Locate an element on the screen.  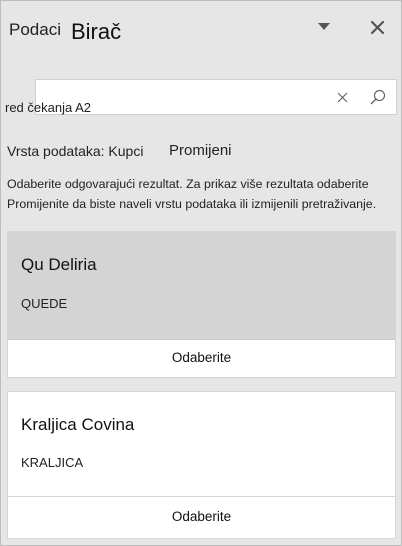
search-input is located at coordinates (165, 107).